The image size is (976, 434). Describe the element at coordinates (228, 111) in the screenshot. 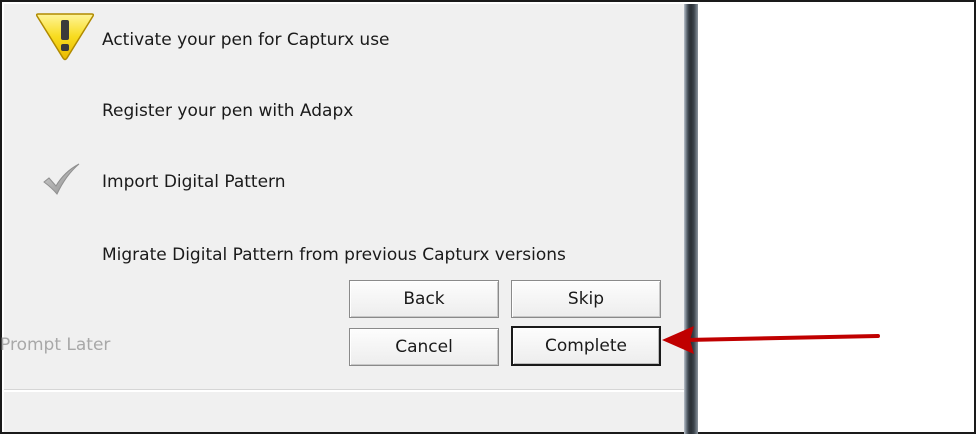

I see `step-register-pen: Register your pen with Adapx` at that location.